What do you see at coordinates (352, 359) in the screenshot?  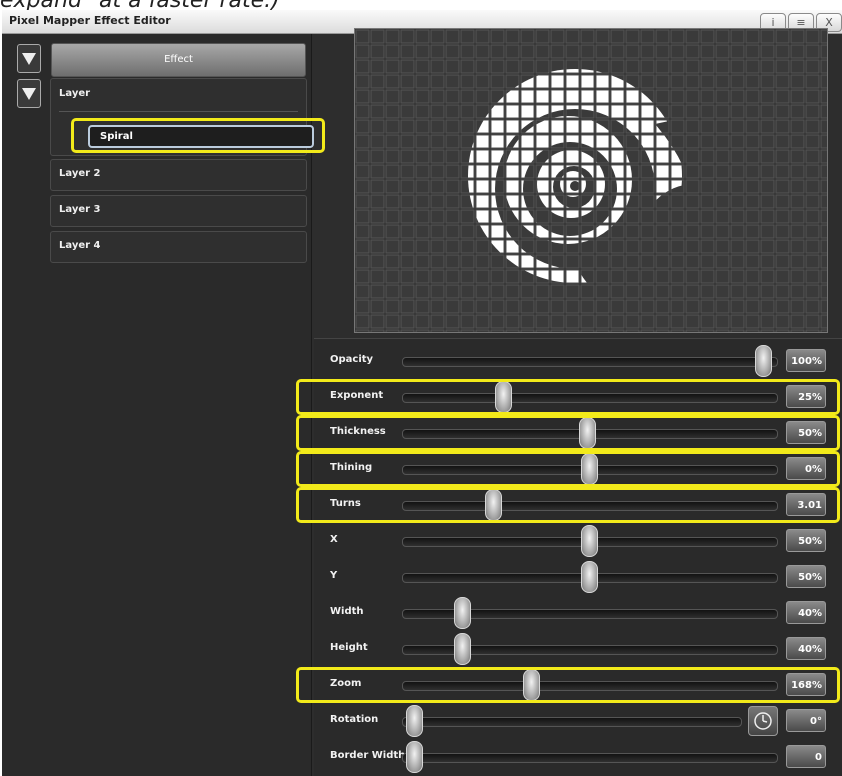 I see `opacity-label: Opacity` at bounding box center [352, 359].